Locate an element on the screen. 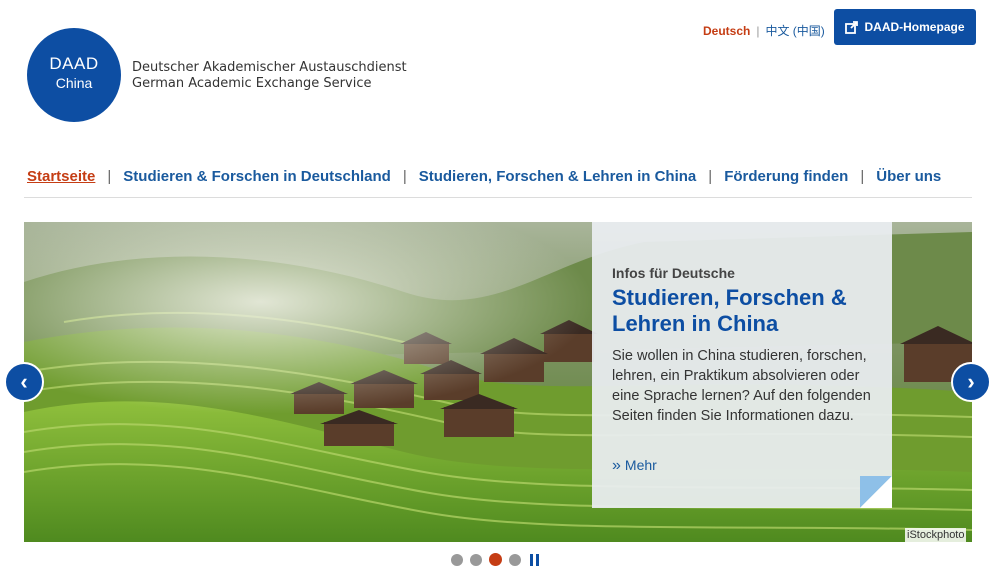  chevron-right-icon: › is located at coordinates (971, 381).